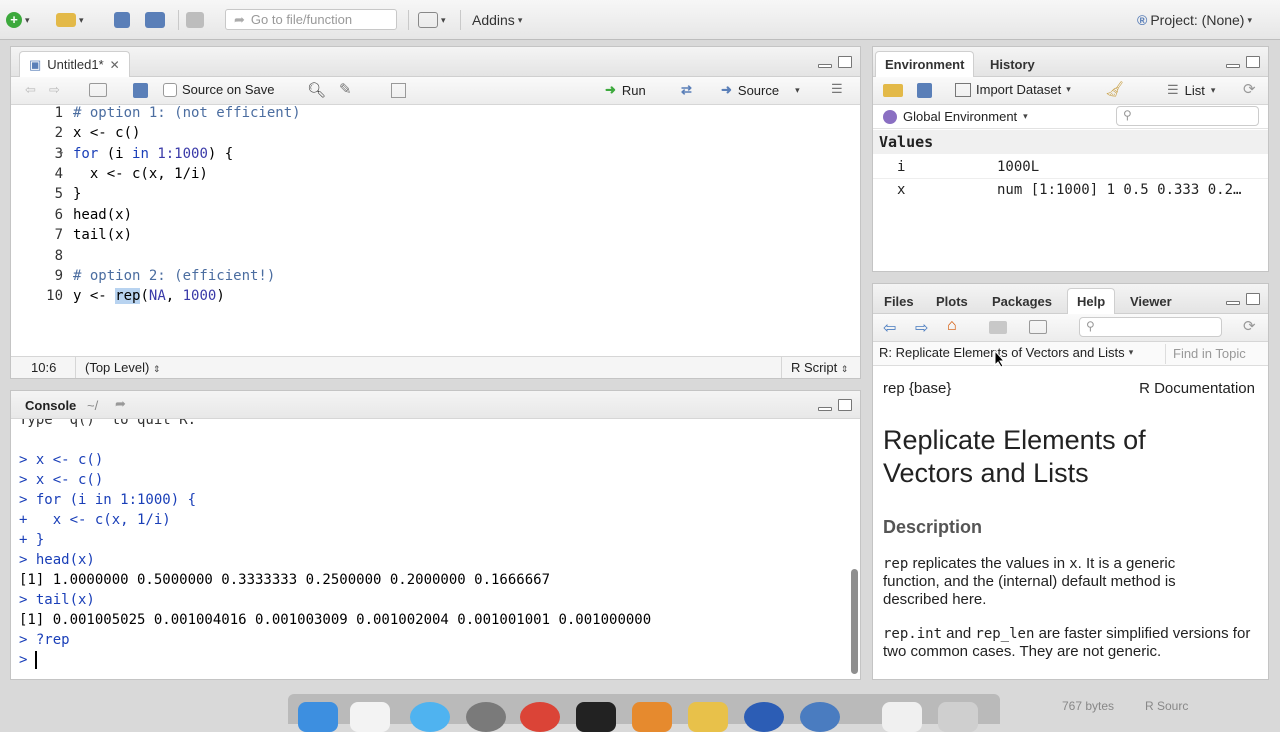 The image size is (1280, 732). I want to click on console-line: > tail(x), so click(57, 600).